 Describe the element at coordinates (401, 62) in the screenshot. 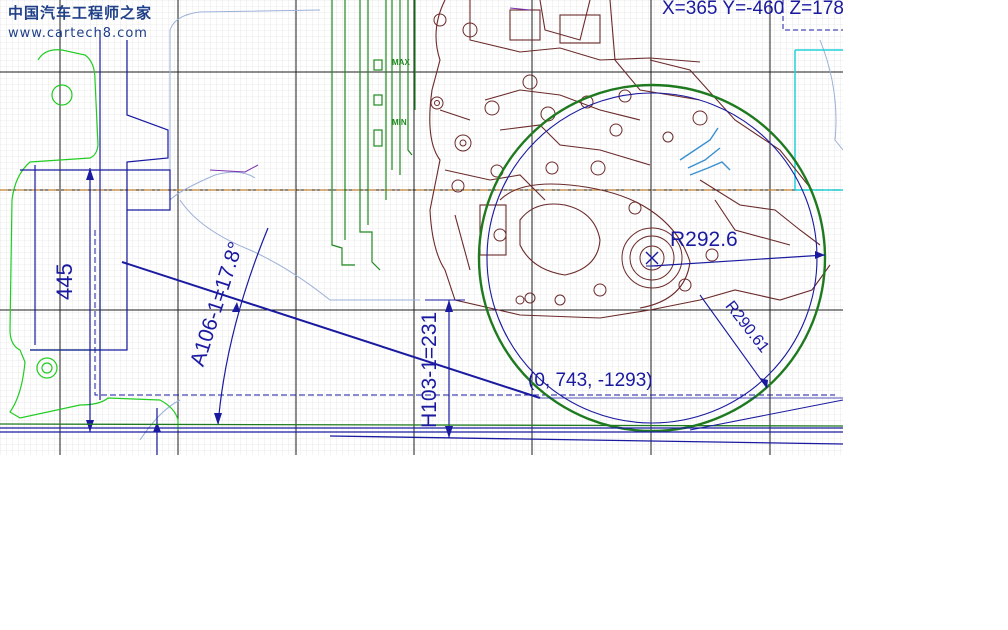

I see `label-max: MAX` at that location.